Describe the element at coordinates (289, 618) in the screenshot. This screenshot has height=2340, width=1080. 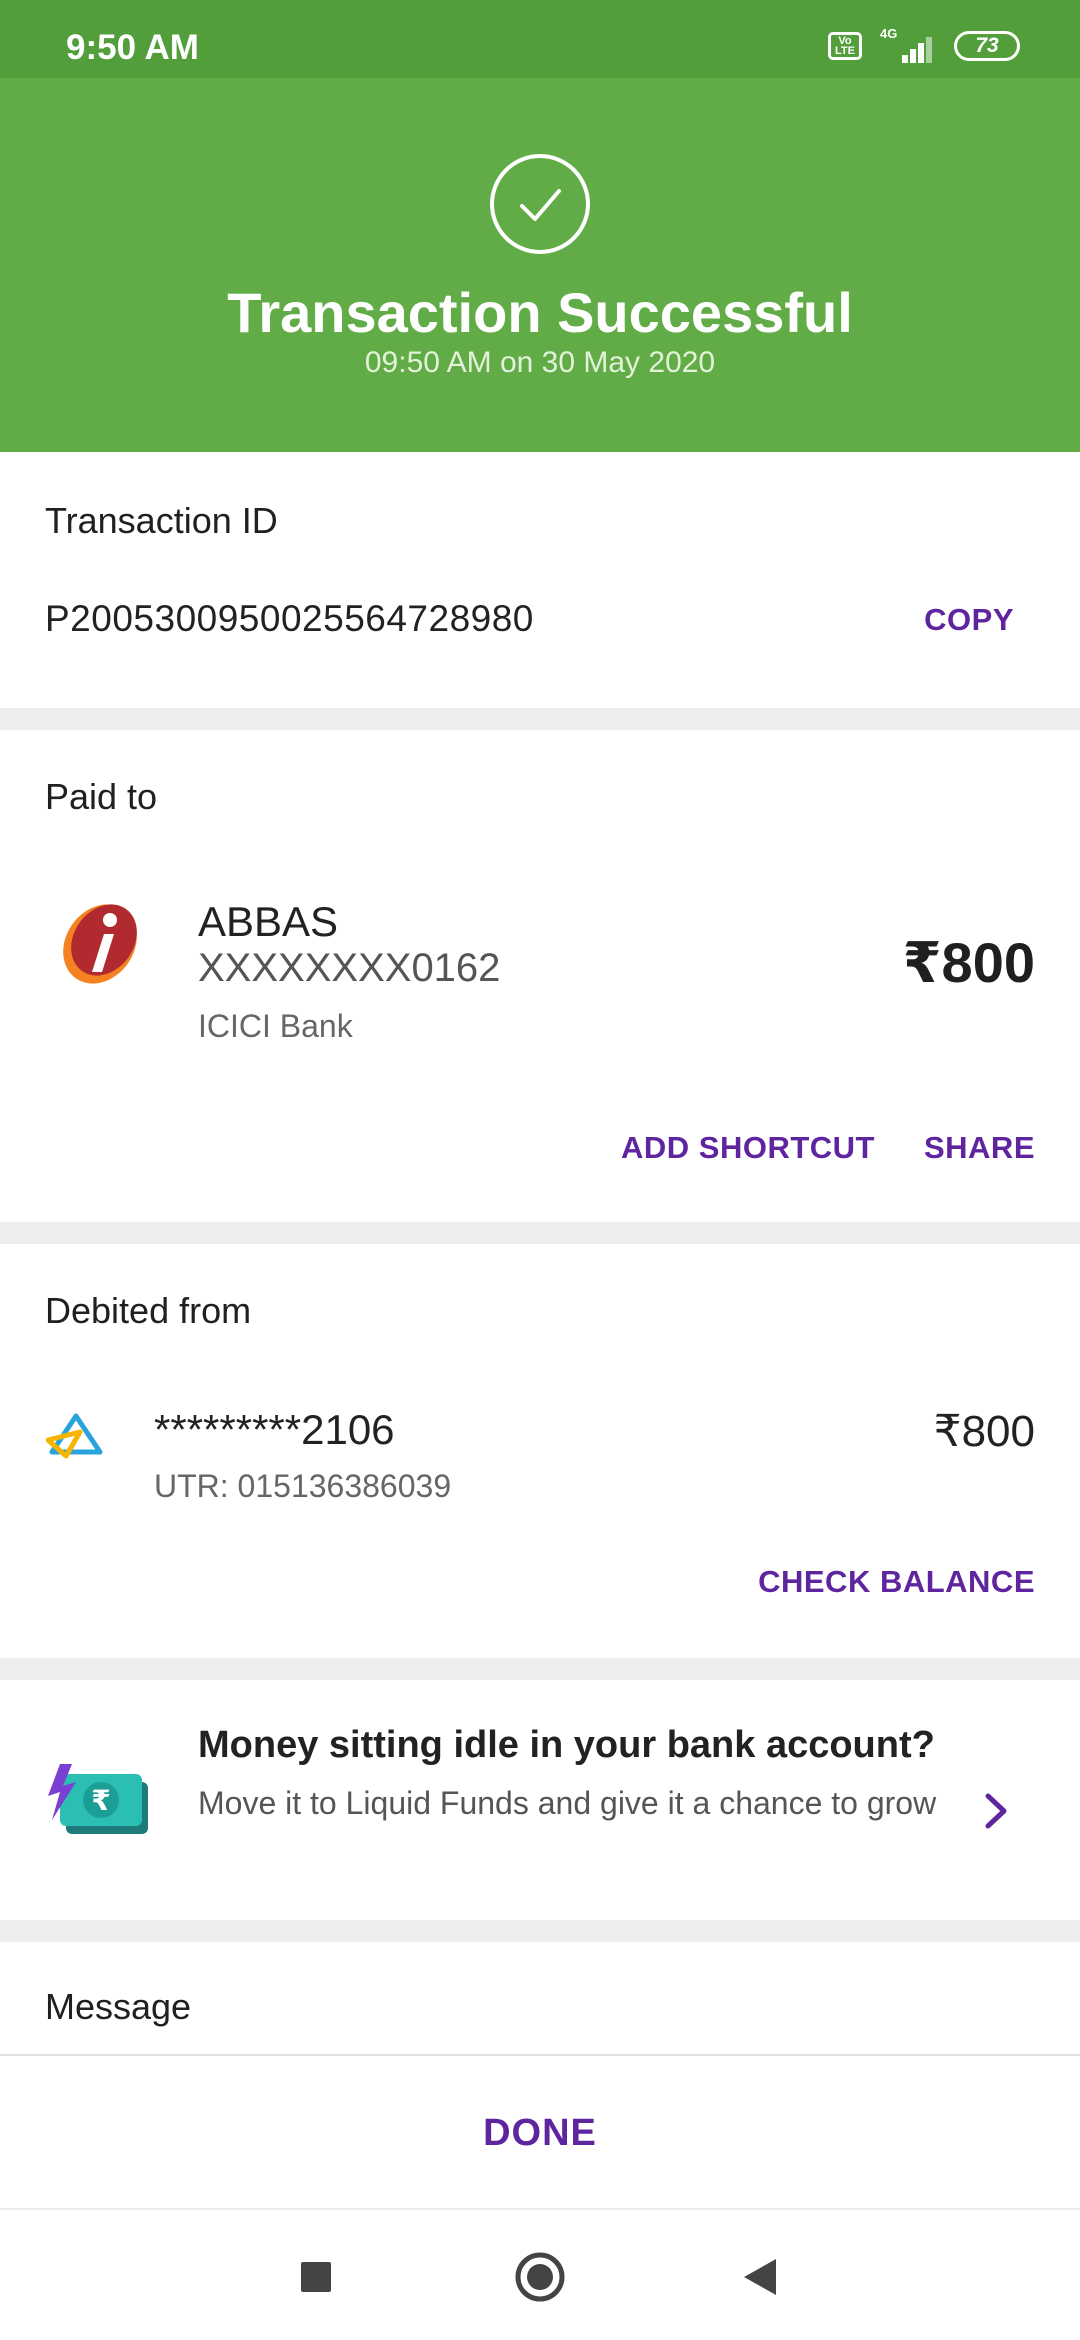
I see `transaction-id-value: P2005300950025564728980` at that location.